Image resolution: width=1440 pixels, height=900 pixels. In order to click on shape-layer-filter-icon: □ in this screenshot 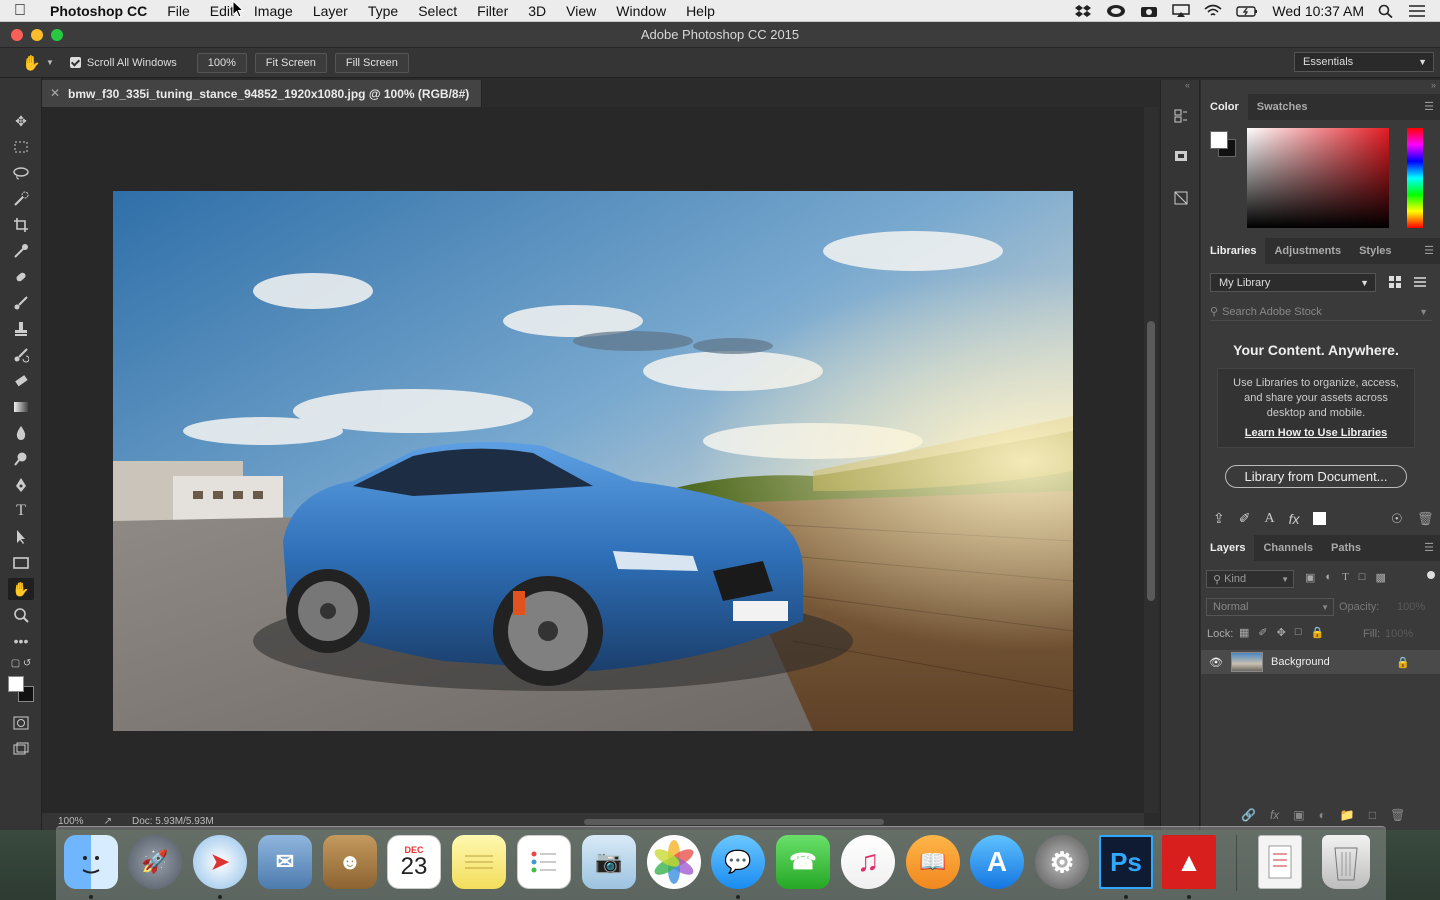, I will do `click(1362, 577)`.